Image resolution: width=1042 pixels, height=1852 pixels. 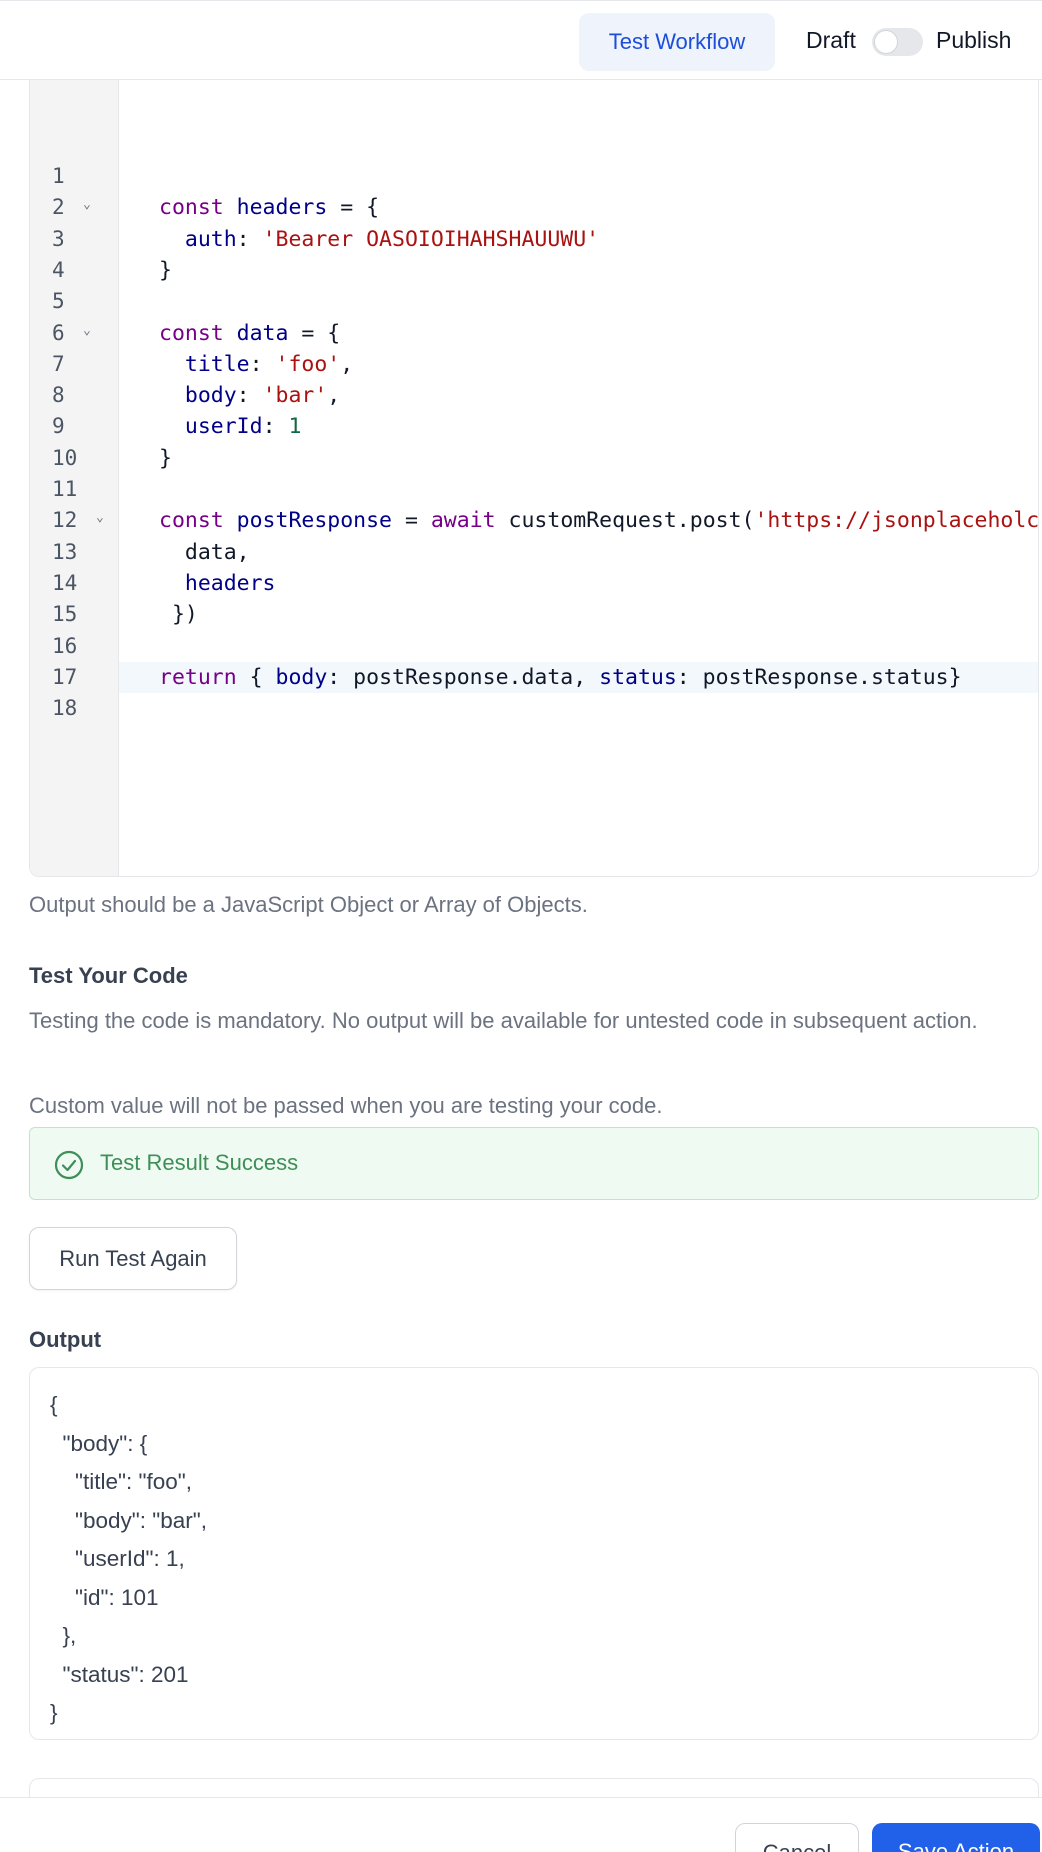 I want to click on line-number-gutter: 1 2 ⌄ 3 4 5 6 ⌄ 7 8 9 10 11 12 ⌄ 13 14 15 16 17 18, so click(x=74, y=478).